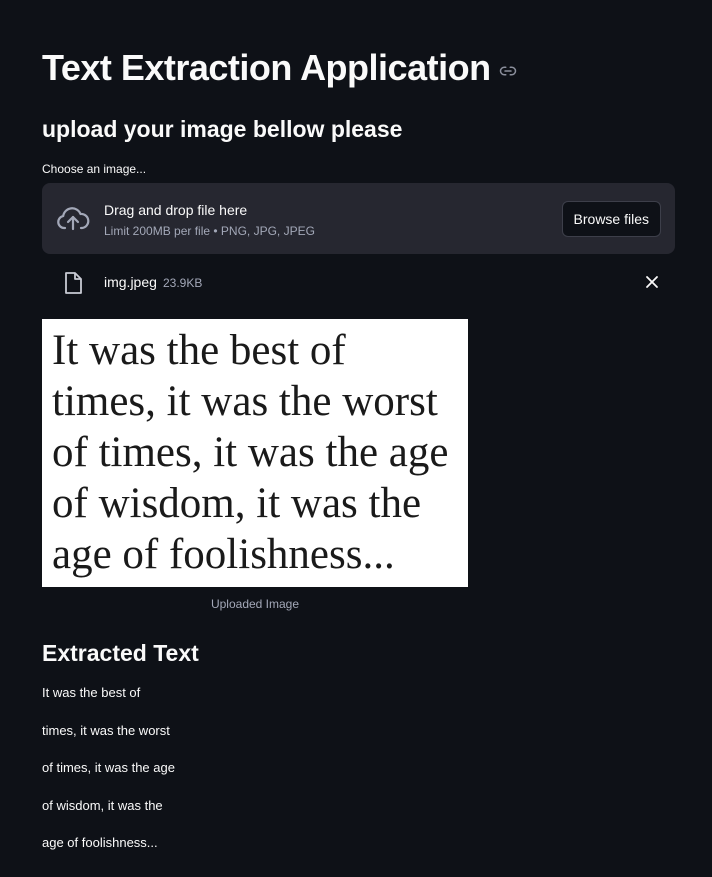 The width and height of the screenshot is (712, 877). I want to click on page-title: Text Extraction Application, so click(266, 67).